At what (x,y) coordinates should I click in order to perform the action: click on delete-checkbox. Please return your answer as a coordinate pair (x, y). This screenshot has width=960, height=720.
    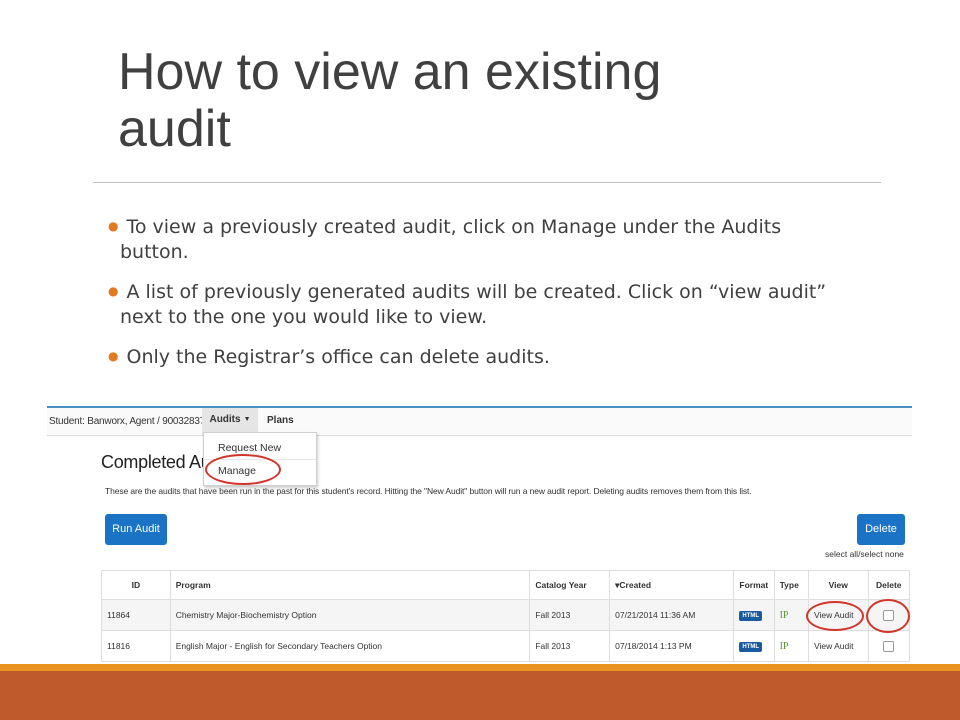
    Looking at the image, I should click on (889, 646).